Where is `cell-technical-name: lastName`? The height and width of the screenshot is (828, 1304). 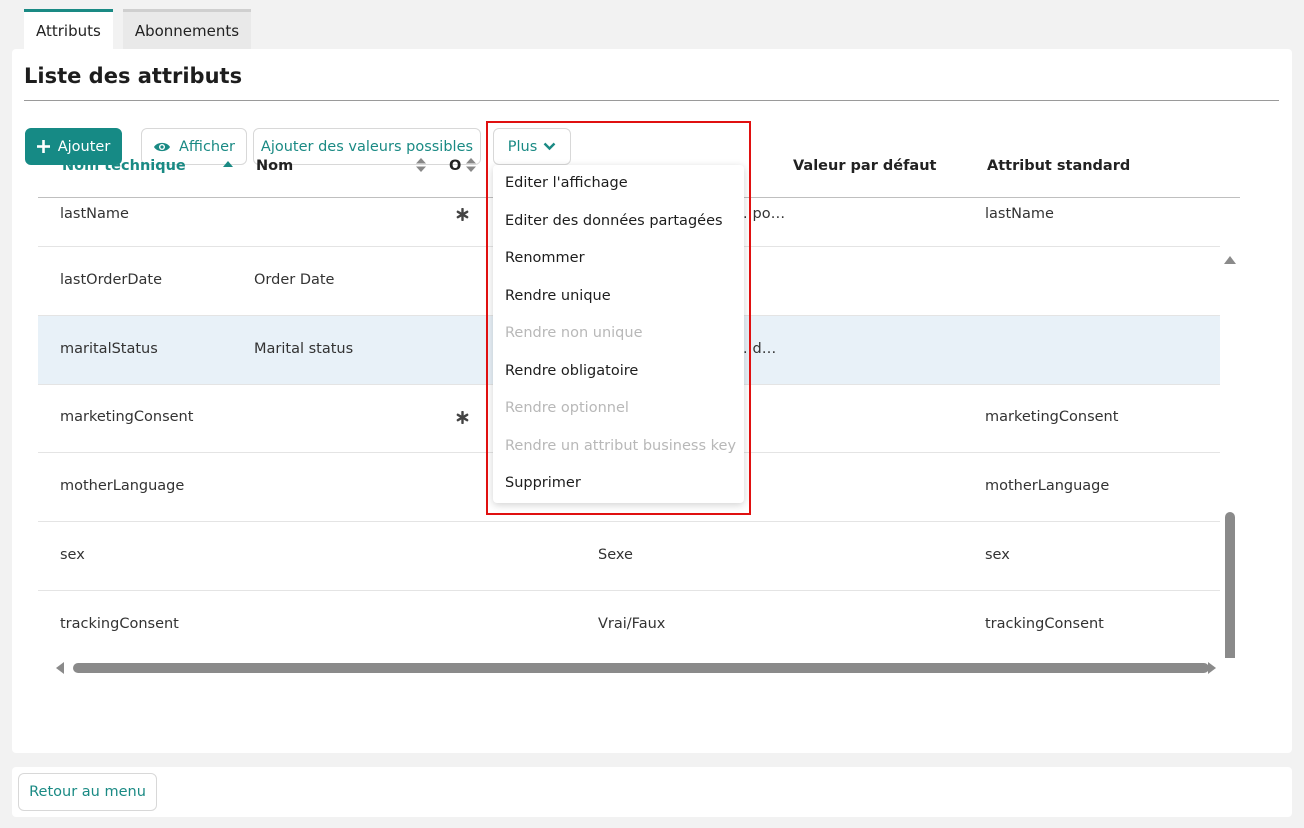
cell-technical-name: lastName is located at coordinates (94, 214).